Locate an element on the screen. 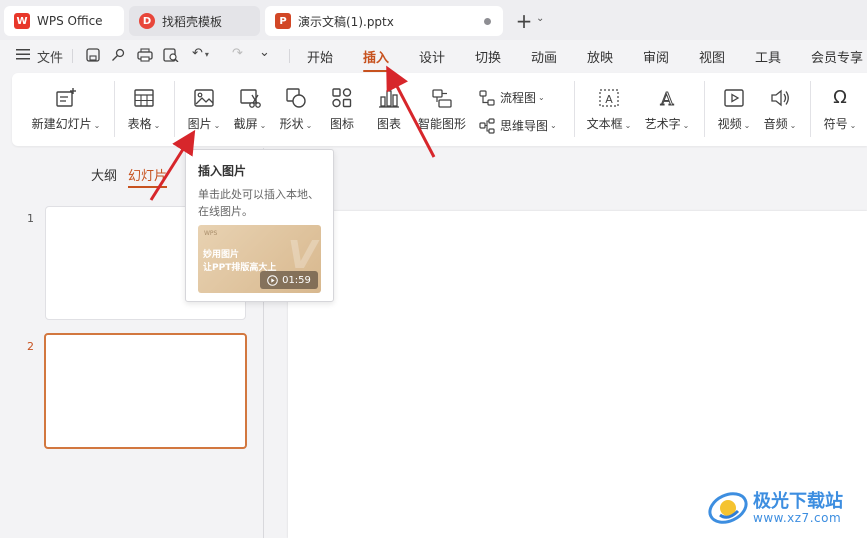  omega-icon: Ω is located at coordinates (840, 97).